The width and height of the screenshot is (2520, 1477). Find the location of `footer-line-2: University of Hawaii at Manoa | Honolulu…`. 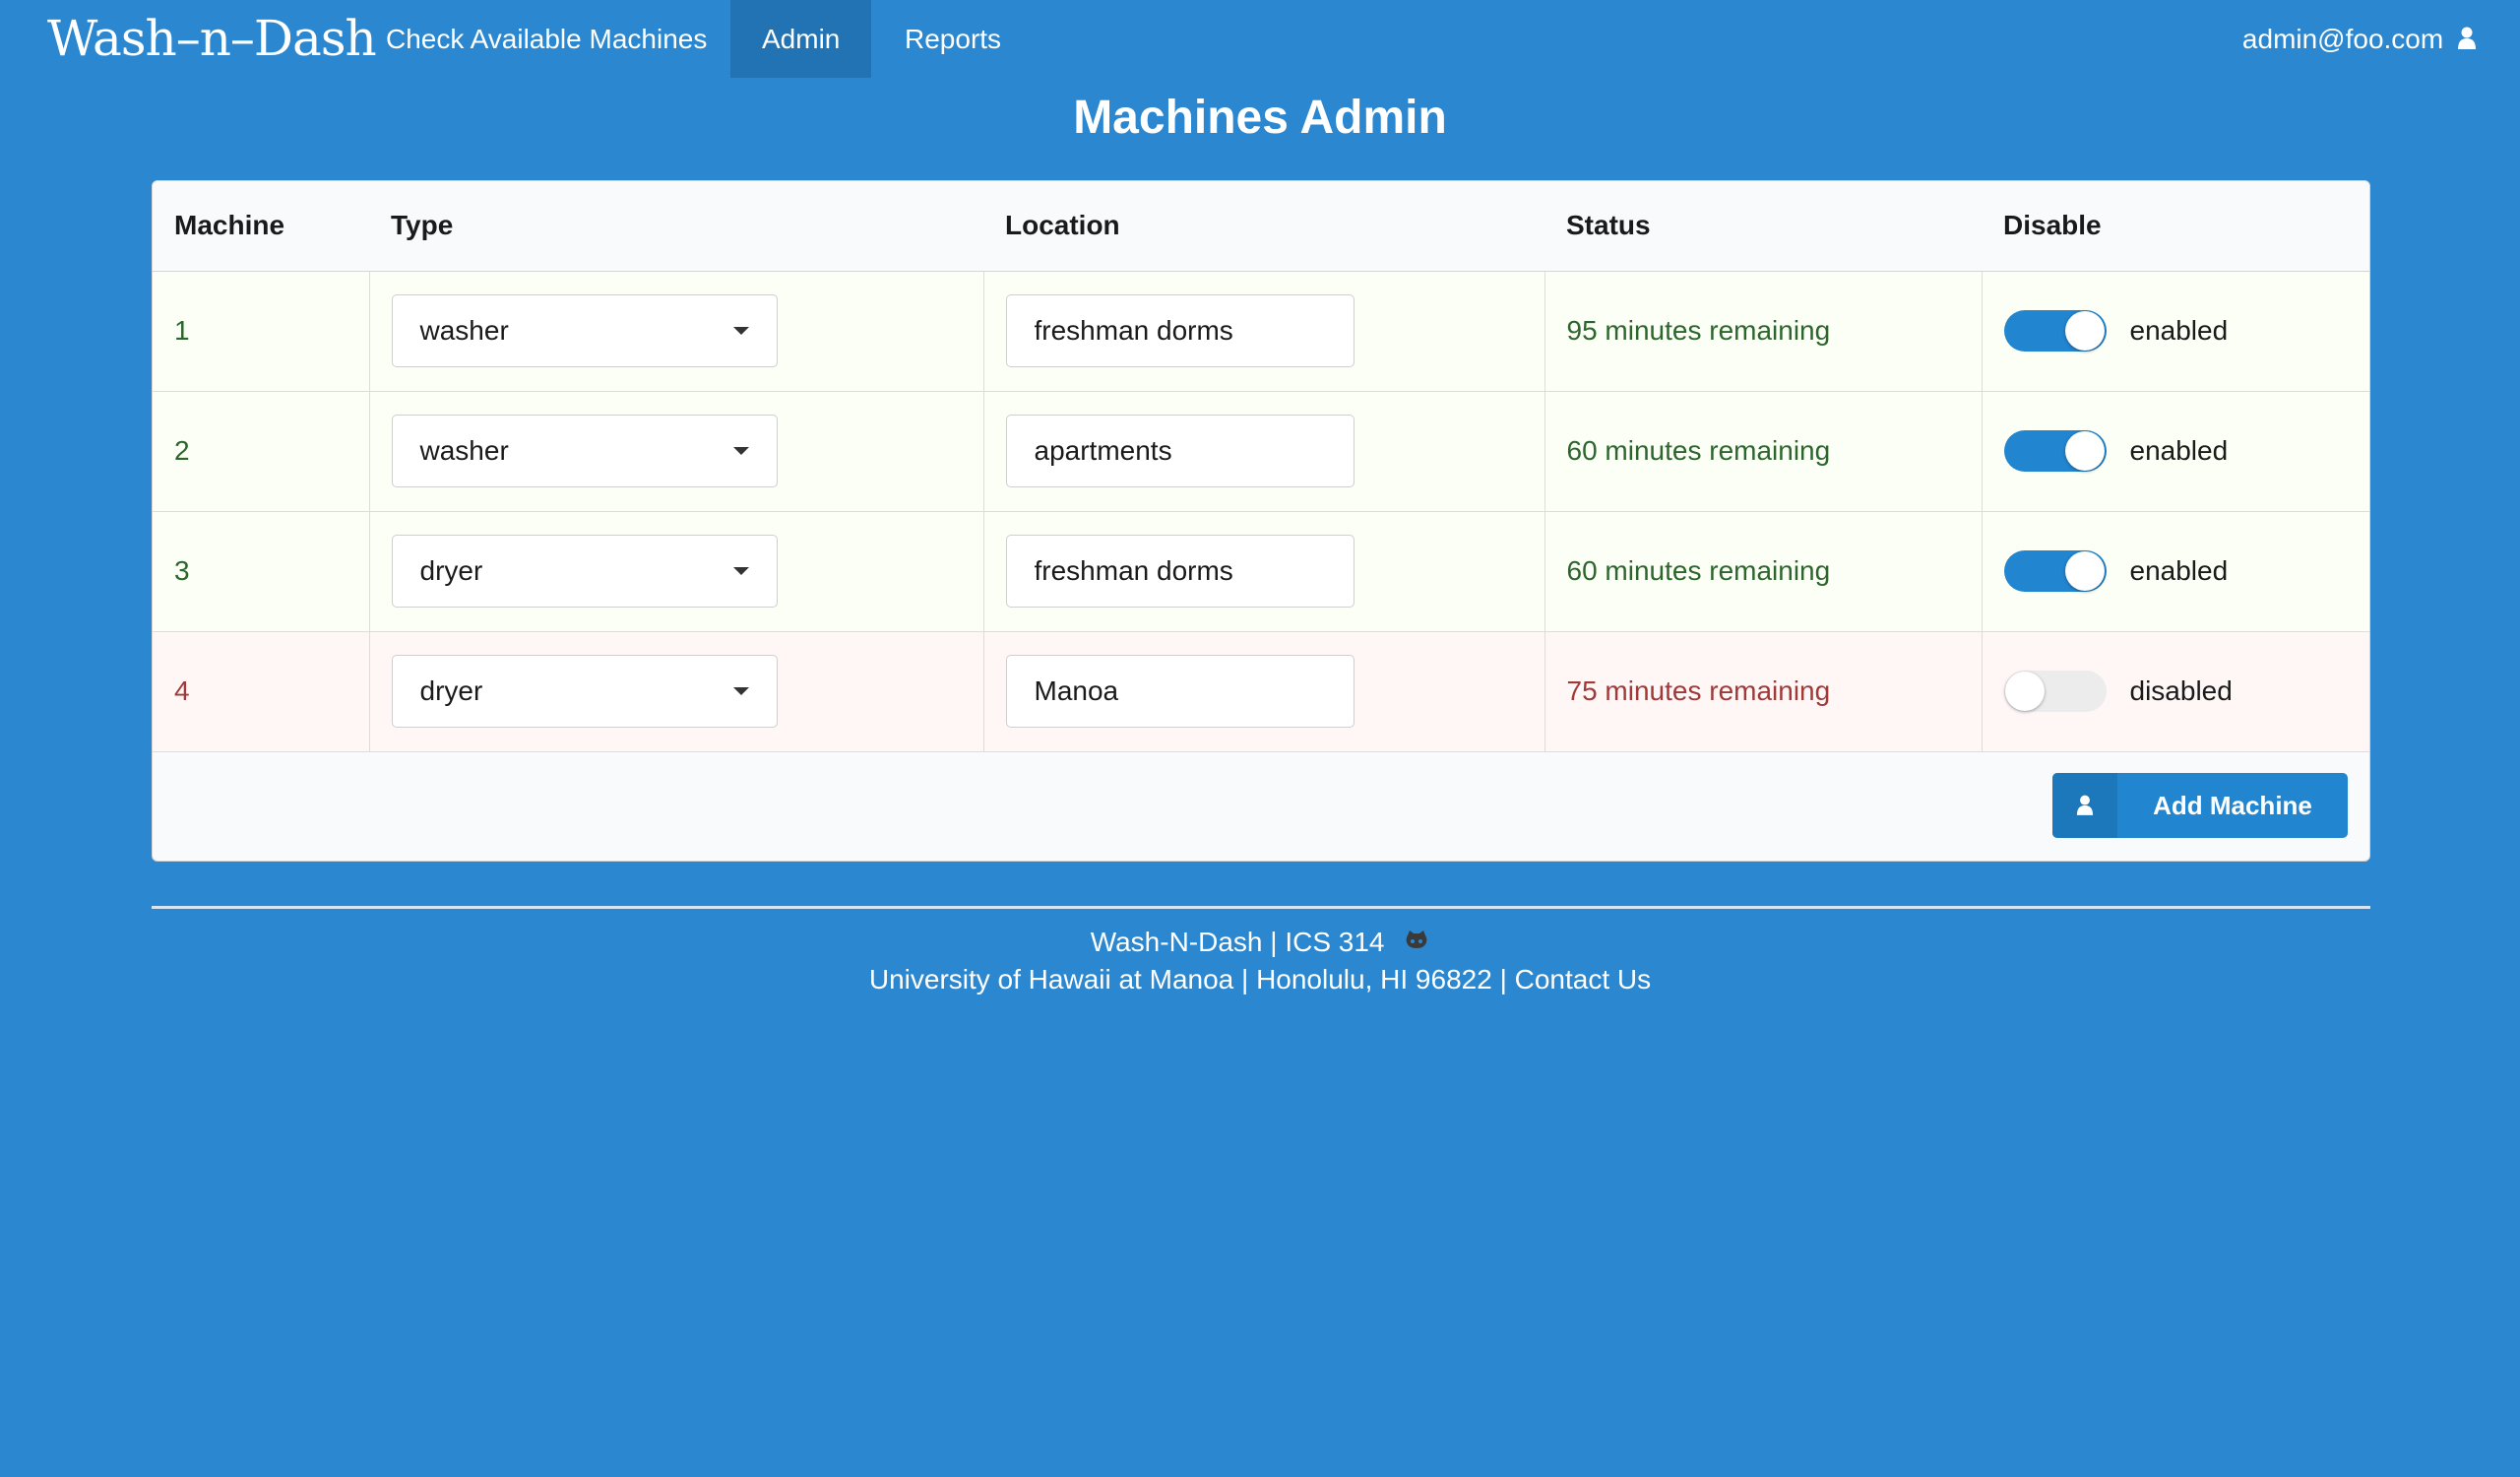

footer-line-2: University of Hawaii at Manoa | Honolulu… is located at coordinates (1260, 980).